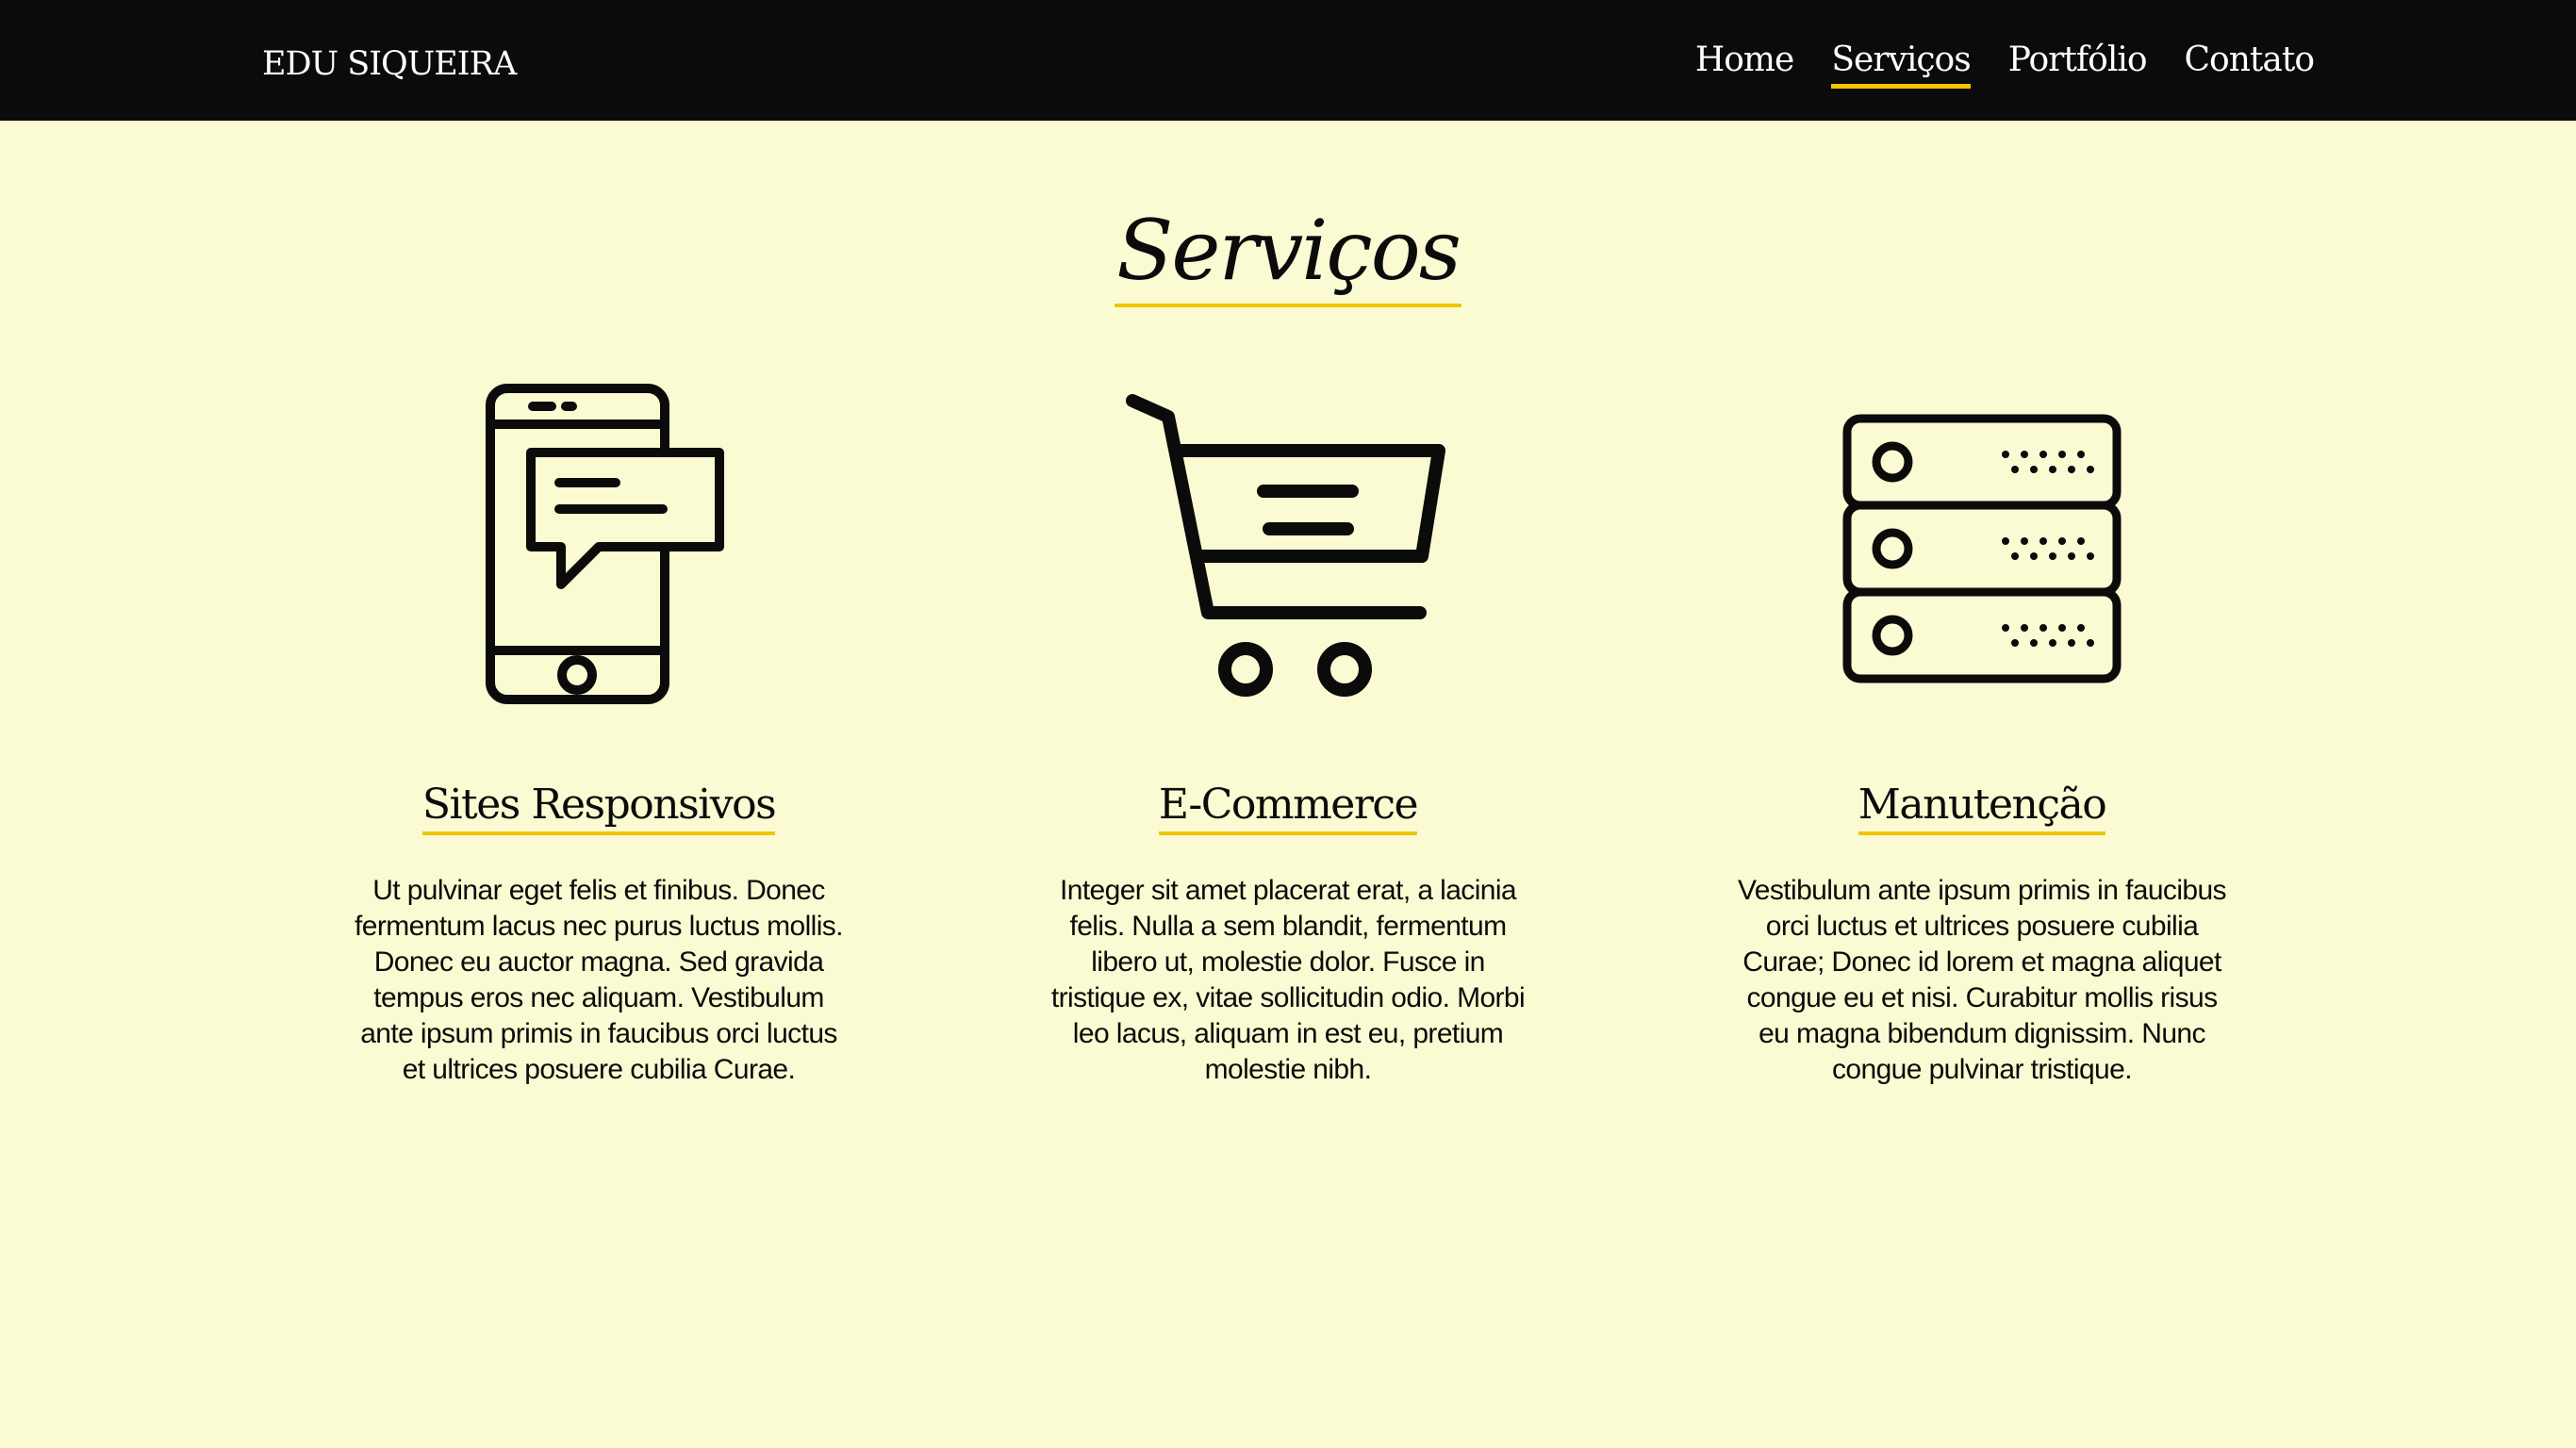 Image resolution: width=2576 pixels, height=1448 pixels. I want to click on nav-servicos-link: Serviços, so click(1901, 62).